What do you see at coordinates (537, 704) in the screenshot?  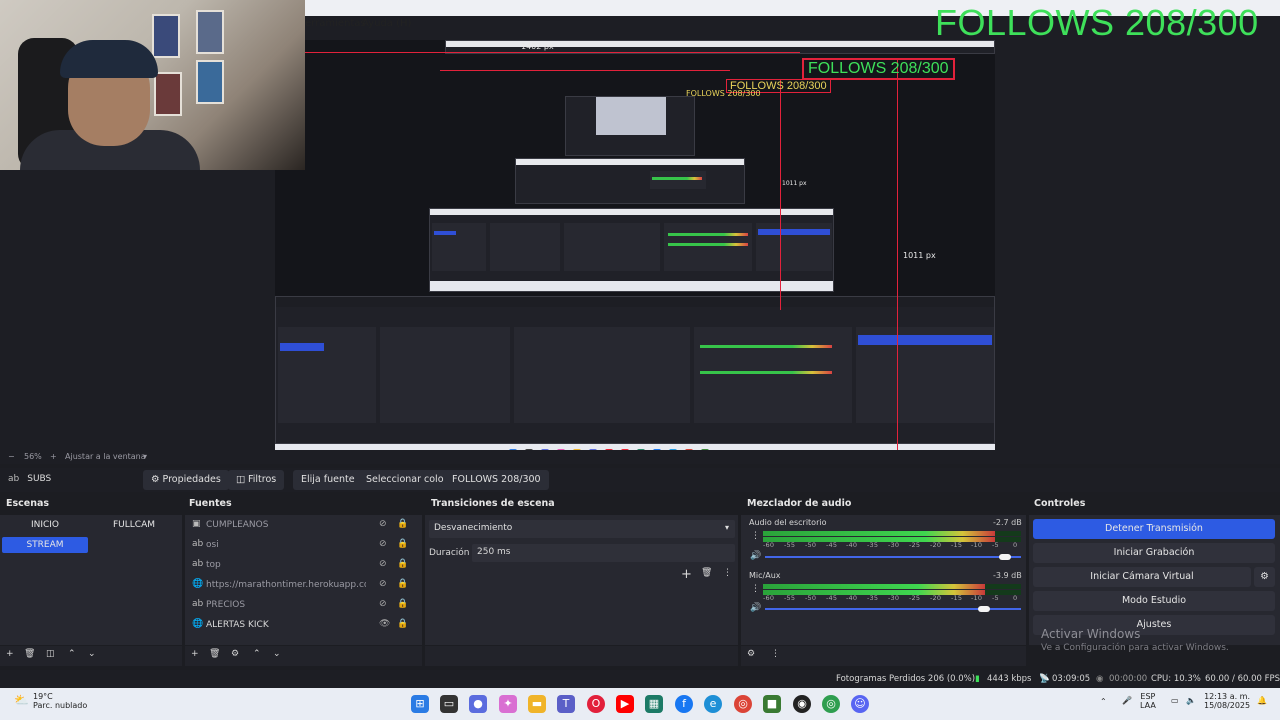 I see `folder-icon: ▬` at bounding box center [537, 704].